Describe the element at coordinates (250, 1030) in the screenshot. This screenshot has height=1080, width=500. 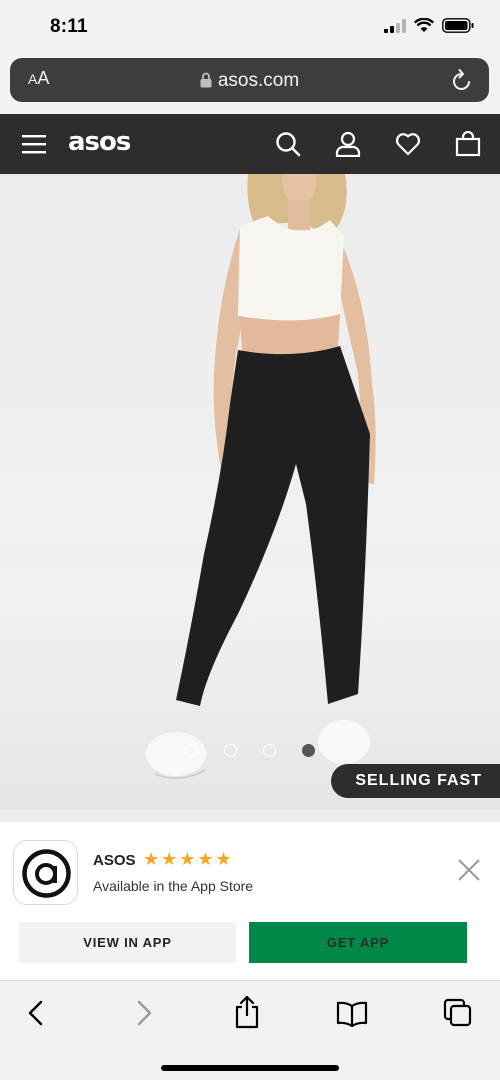
I see `browser-toolbar` at that location.